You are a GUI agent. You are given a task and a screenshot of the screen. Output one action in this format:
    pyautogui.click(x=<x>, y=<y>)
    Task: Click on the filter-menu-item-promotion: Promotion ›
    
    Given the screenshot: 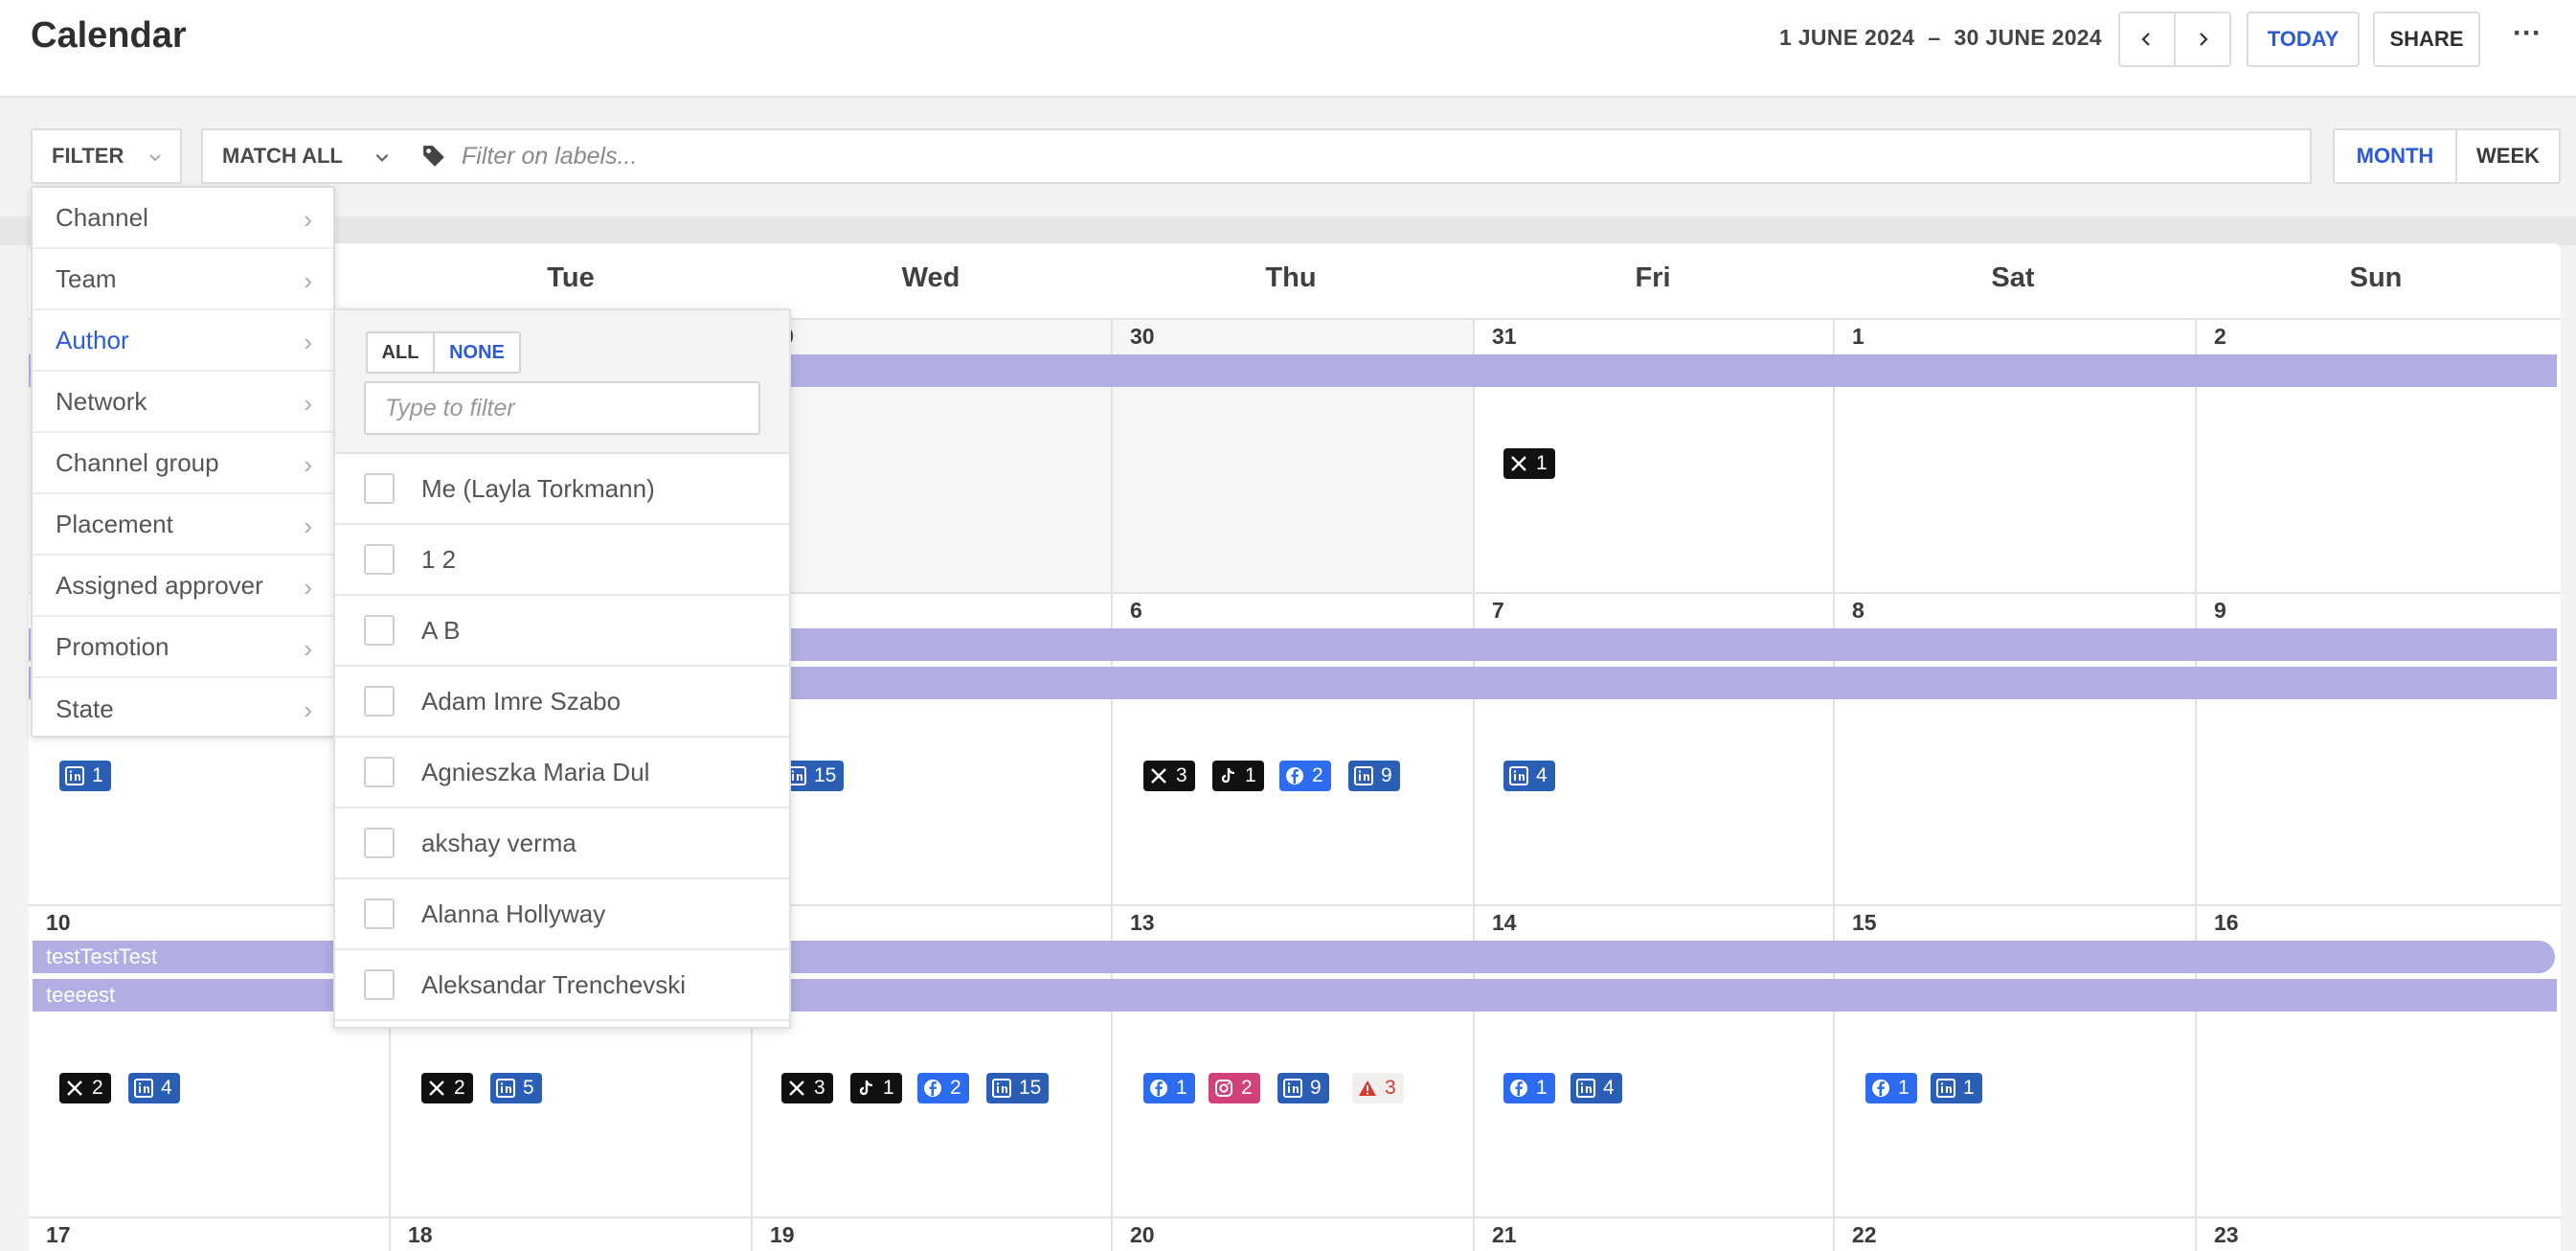 What is the action you would take?
    pyautogui.click(x=183, y=647)
    